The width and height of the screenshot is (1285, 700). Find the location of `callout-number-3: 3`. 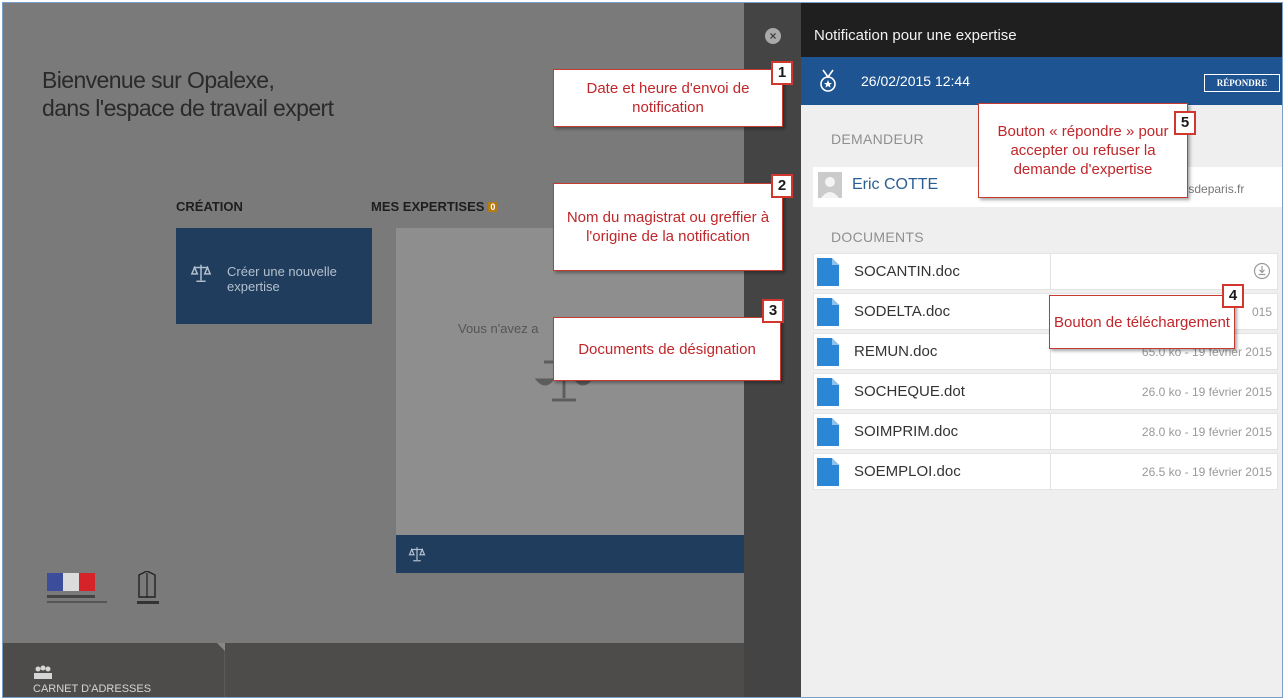

callout-number-3: 3 is located at coordinates (773, 311).